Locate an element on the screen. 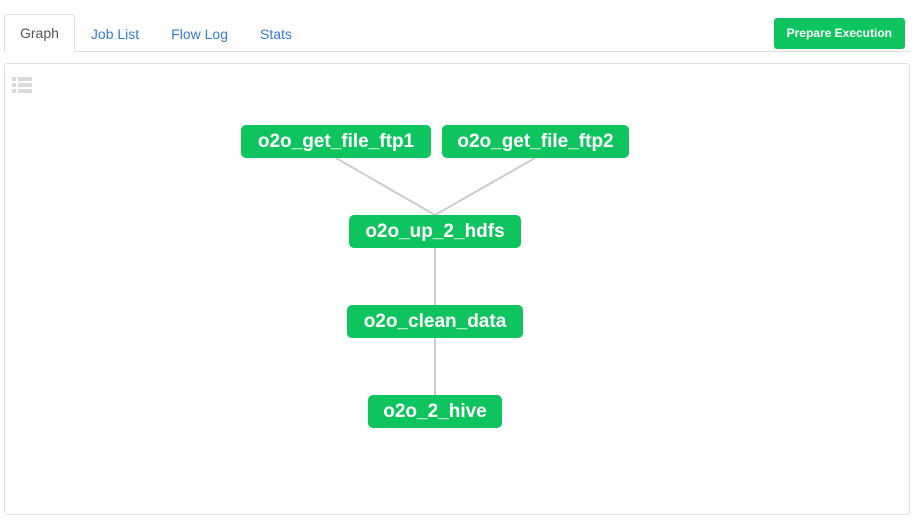 The image size is (914, 520). graph-node-label: o2o_get_file_ftp1 is located at coordinates (336, 141).